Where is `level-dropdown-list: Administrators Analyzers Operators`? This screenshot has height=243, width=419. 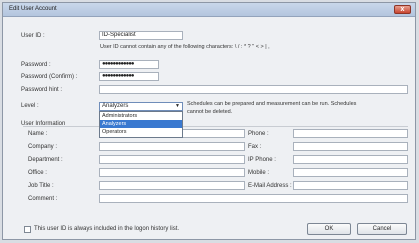
level-dropdown-list: Administrators Analyzers Operators is located at coordinates (141, 124).